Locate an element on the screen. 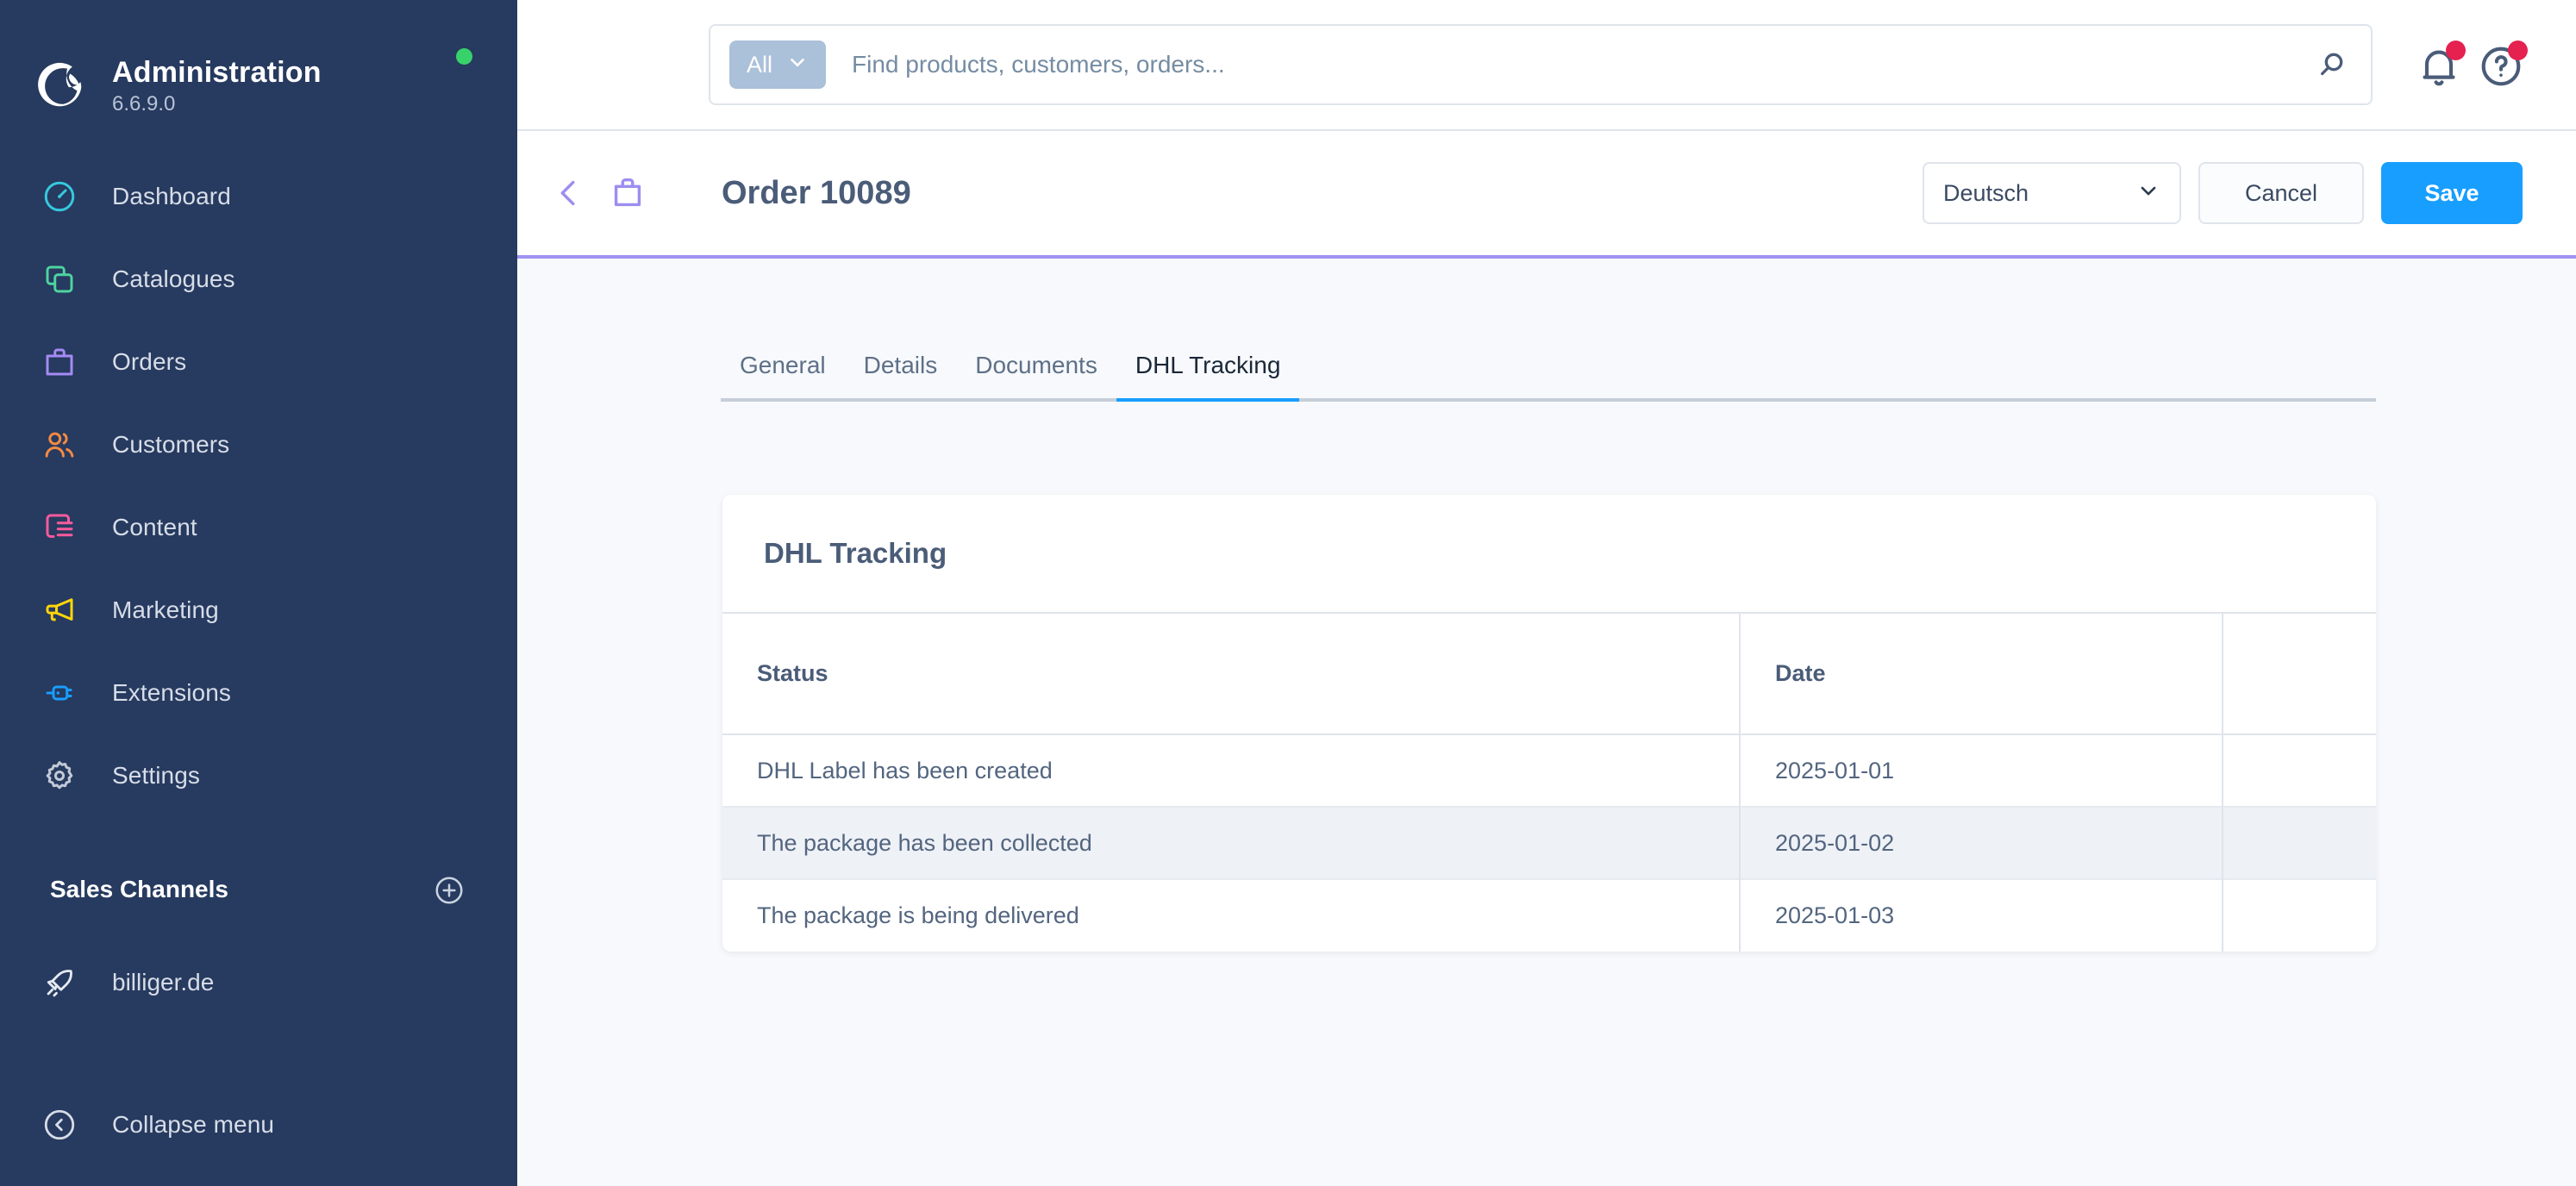  sidebar-item-content: Content is located at coordinates (258, 527).